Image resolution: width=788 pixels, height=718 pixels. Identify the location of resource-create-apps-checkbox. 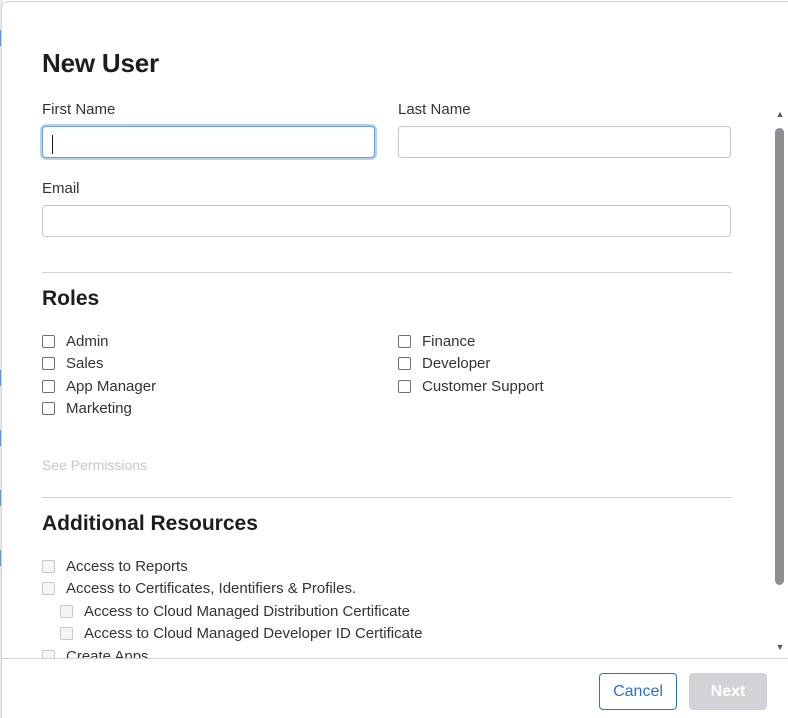
(48, 654).